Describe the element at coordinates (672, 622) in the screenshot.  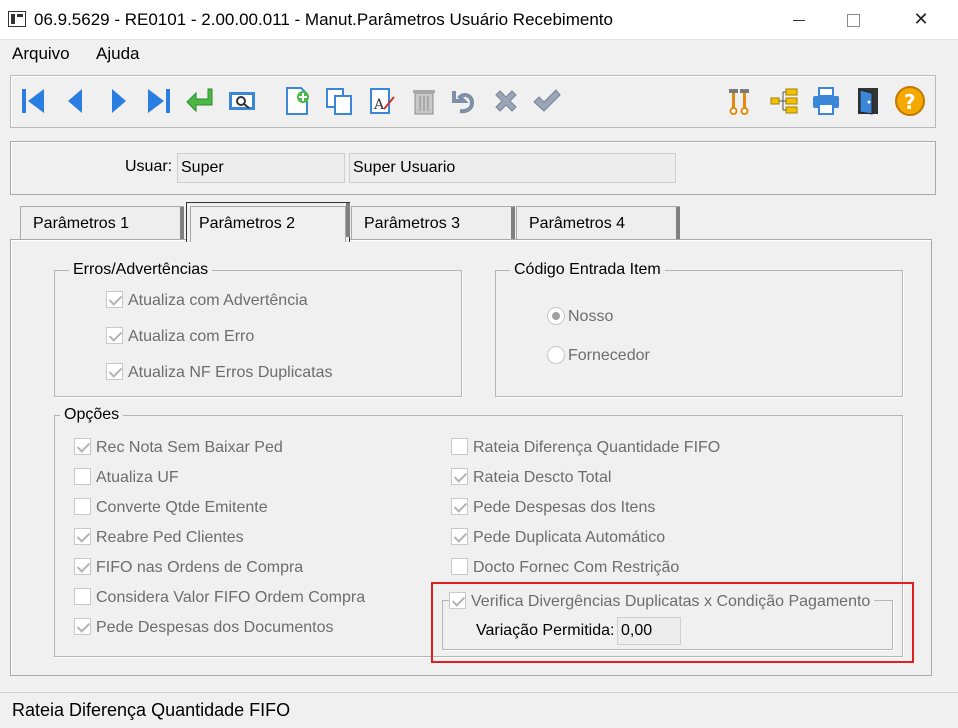
I see `highlight-box` at that location.